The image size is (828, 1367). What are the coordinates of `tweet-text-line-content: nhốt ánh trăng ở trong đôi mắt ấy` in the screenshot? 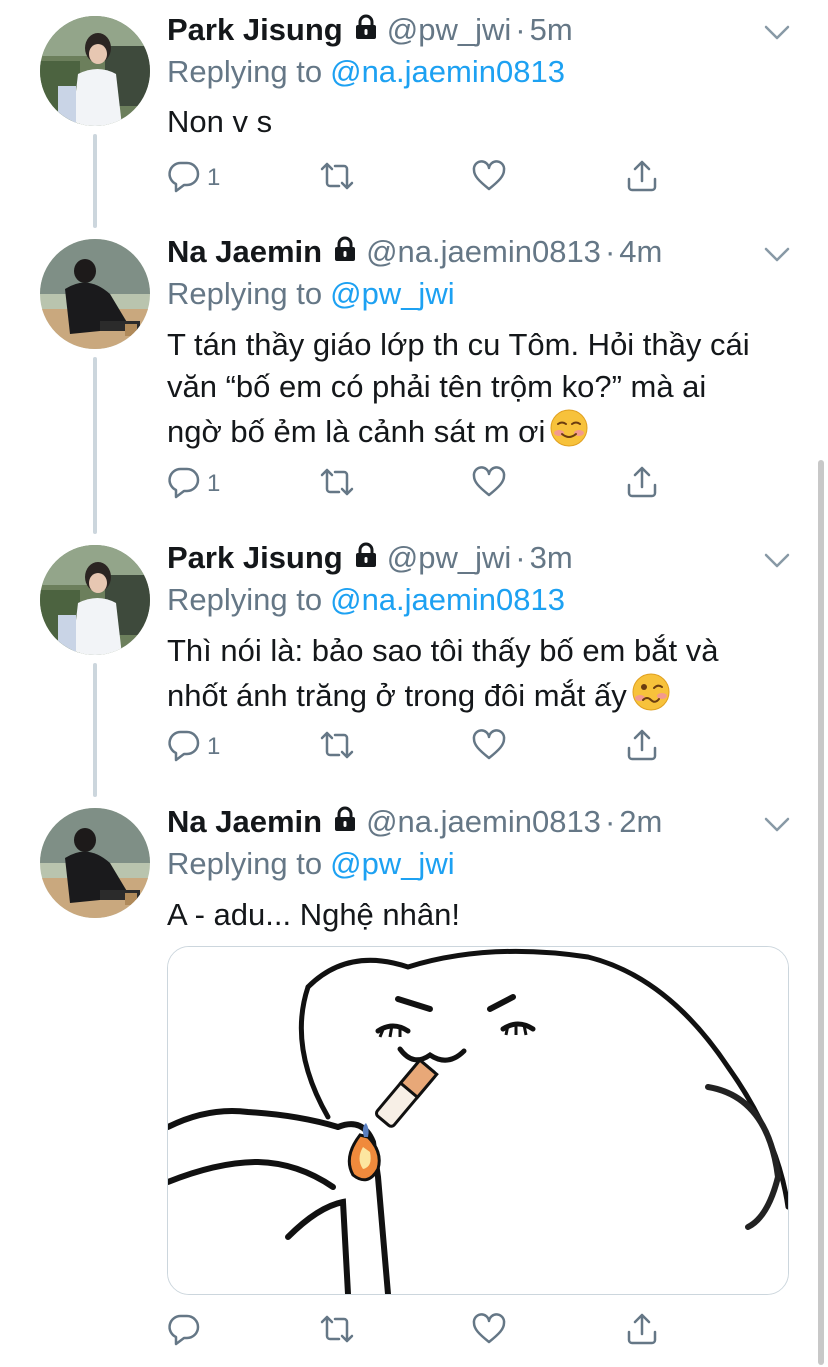 It's located at (397, 695).